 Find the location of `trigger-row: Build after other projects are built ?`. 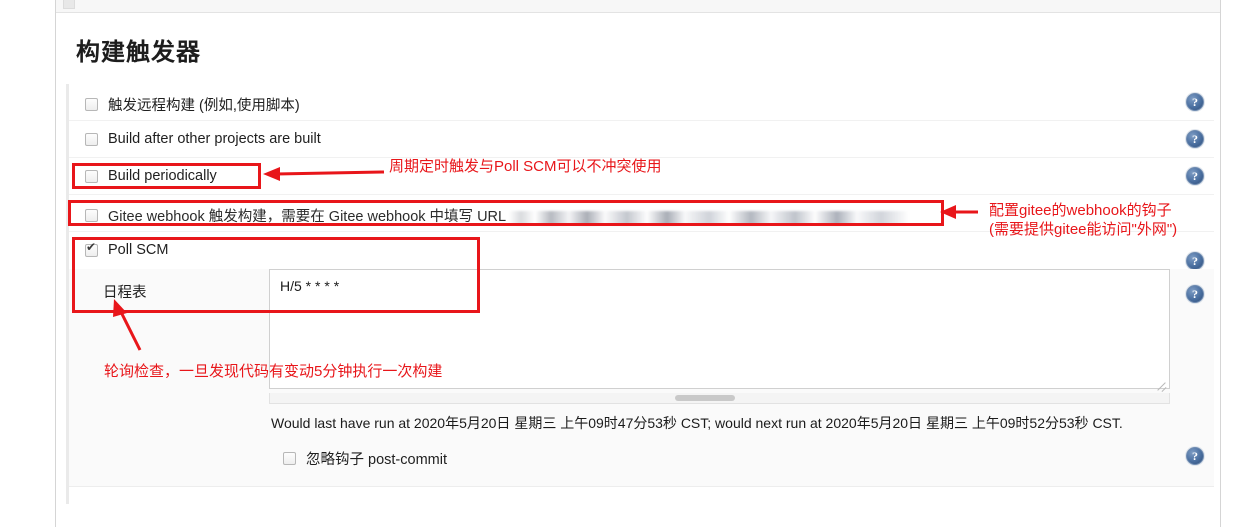

trigger-row: Build after other projects are built ? is located at coordinates (641, 139).